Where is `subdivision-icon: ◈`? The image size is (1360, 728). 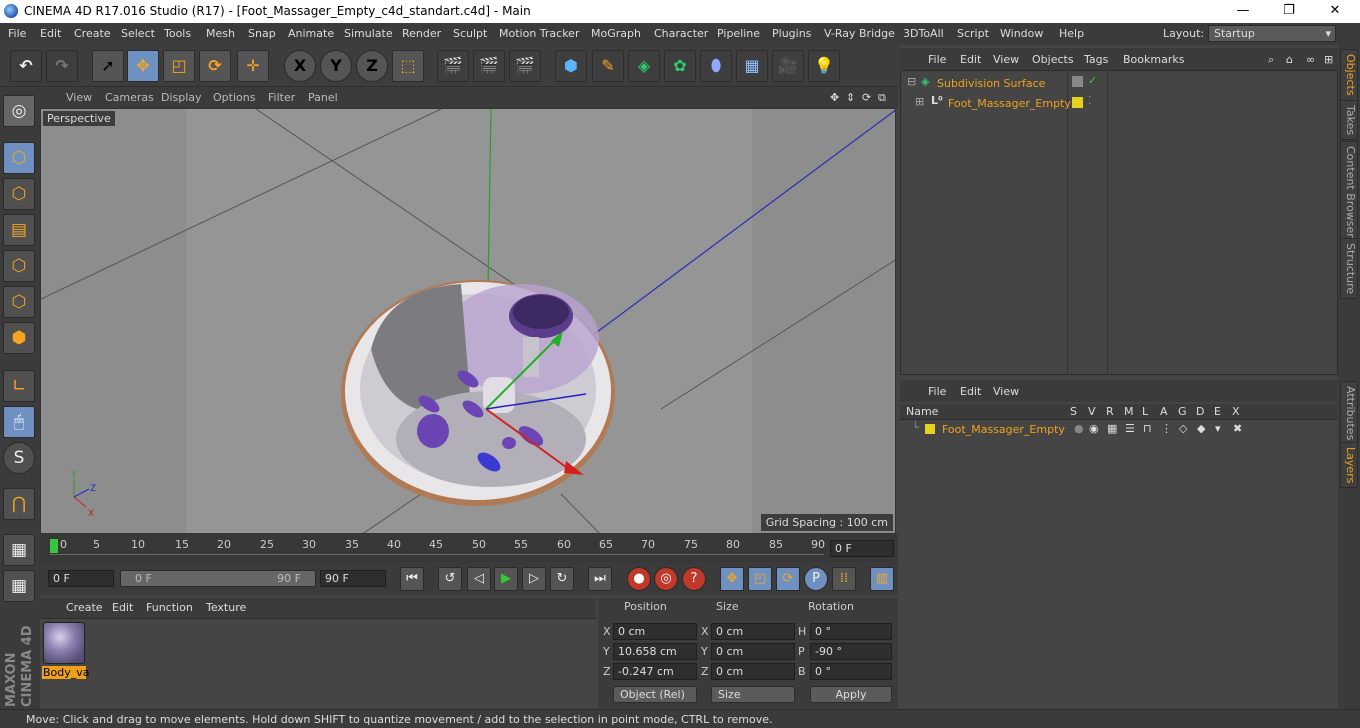
subdivision-icon: ◈ is located at coordinates (644, 66).